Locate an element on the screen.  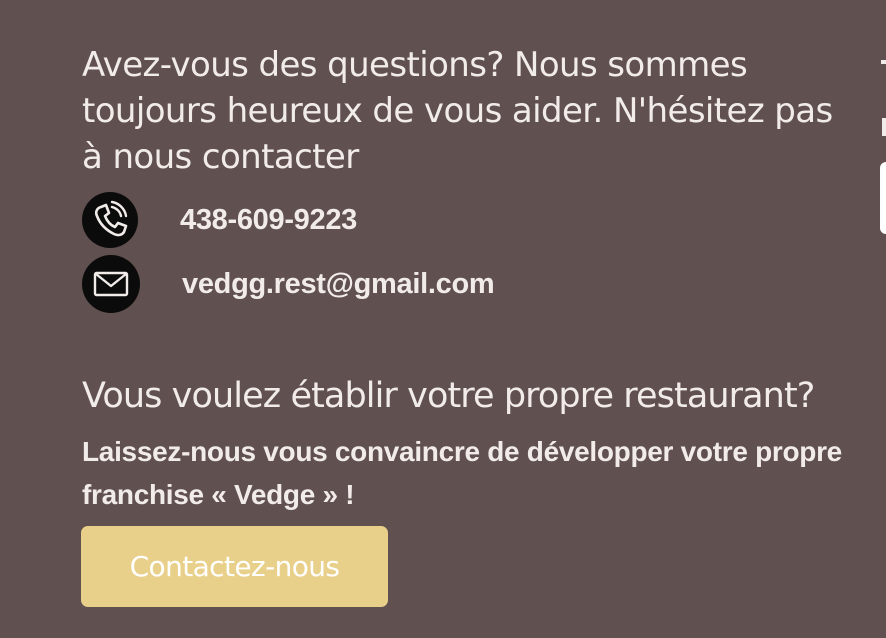
email-contact-row: vedgg.rest@gmail.com is located at coordinates (288, 284).